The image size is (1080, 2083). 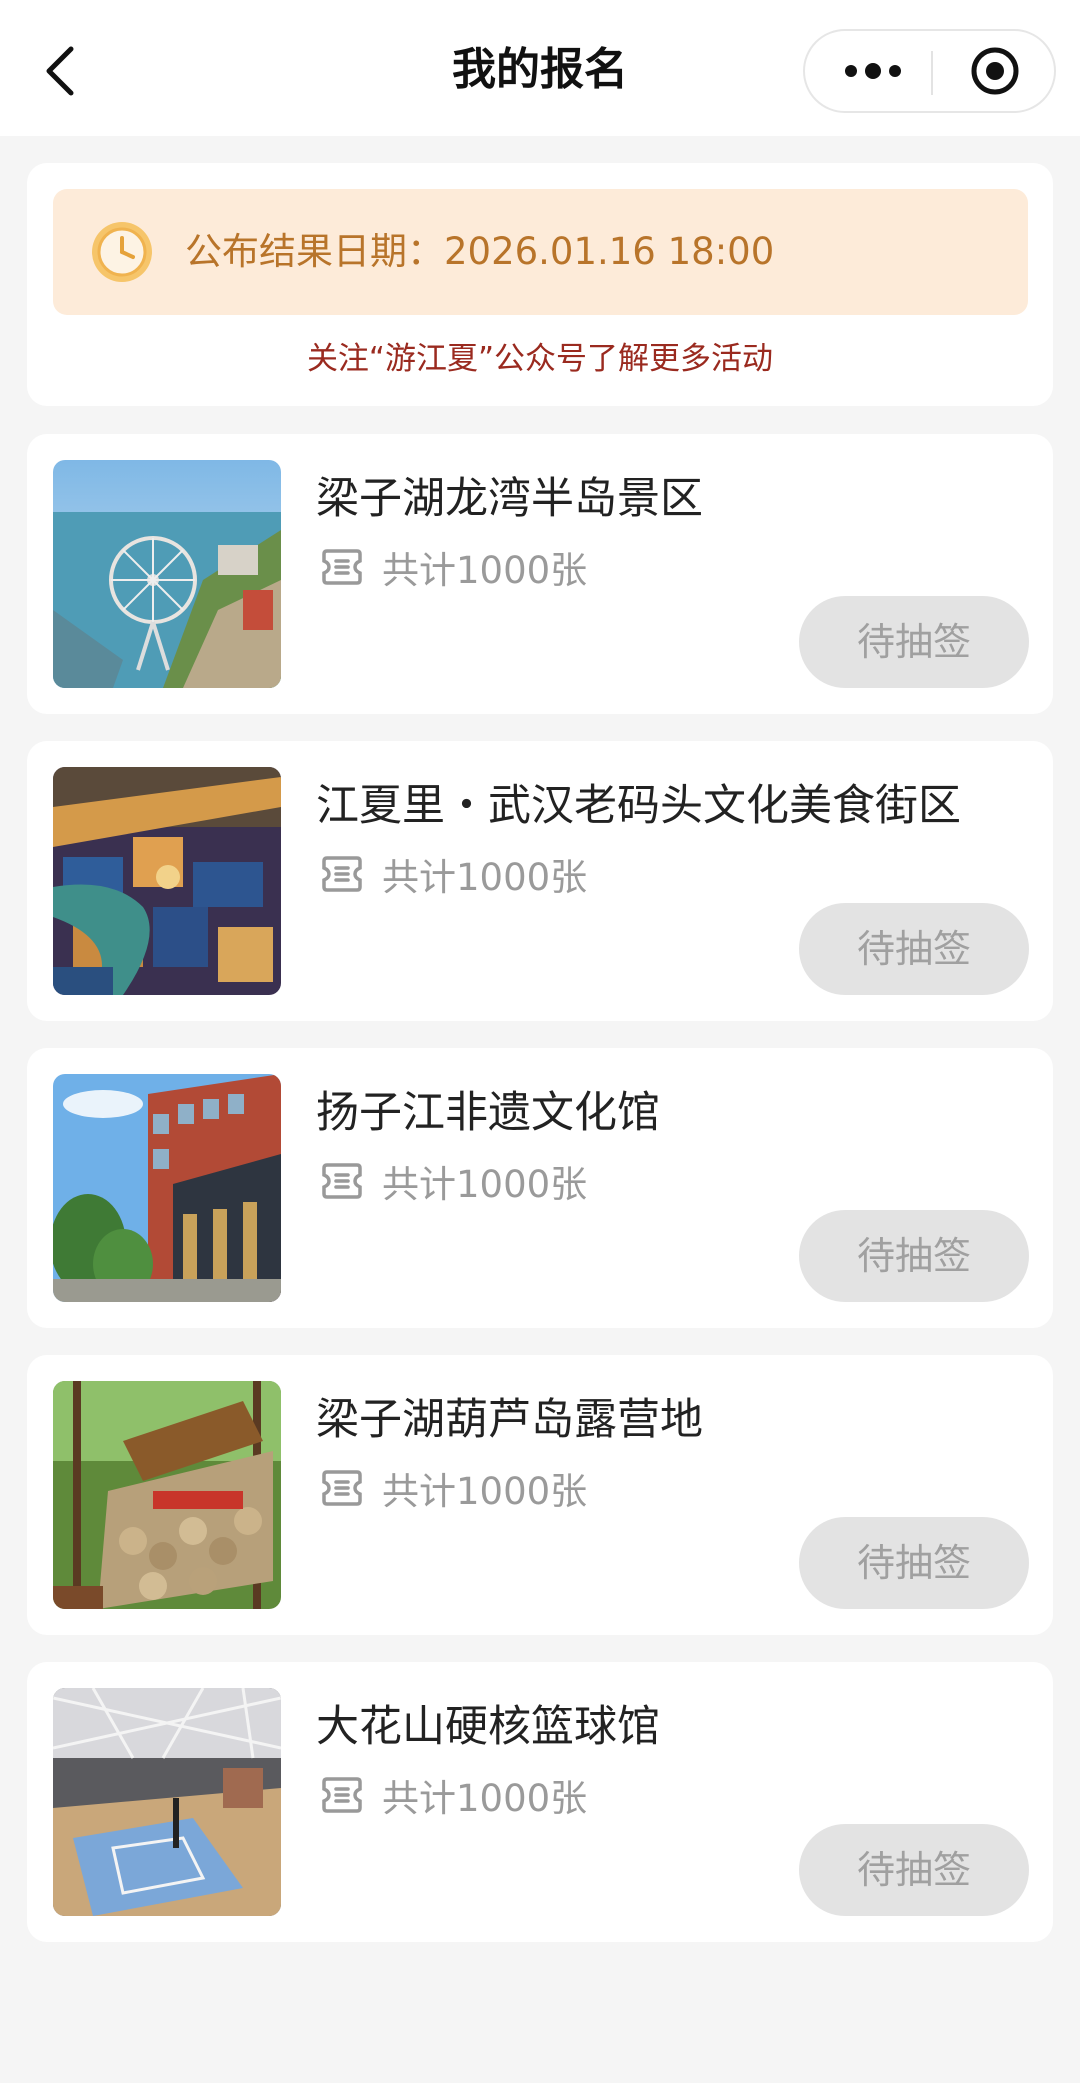 What do you see at coordinates (167, 1188) in the screenshot?
I see `cultural-museum-building-photo` at bounding box center [167, 1188].